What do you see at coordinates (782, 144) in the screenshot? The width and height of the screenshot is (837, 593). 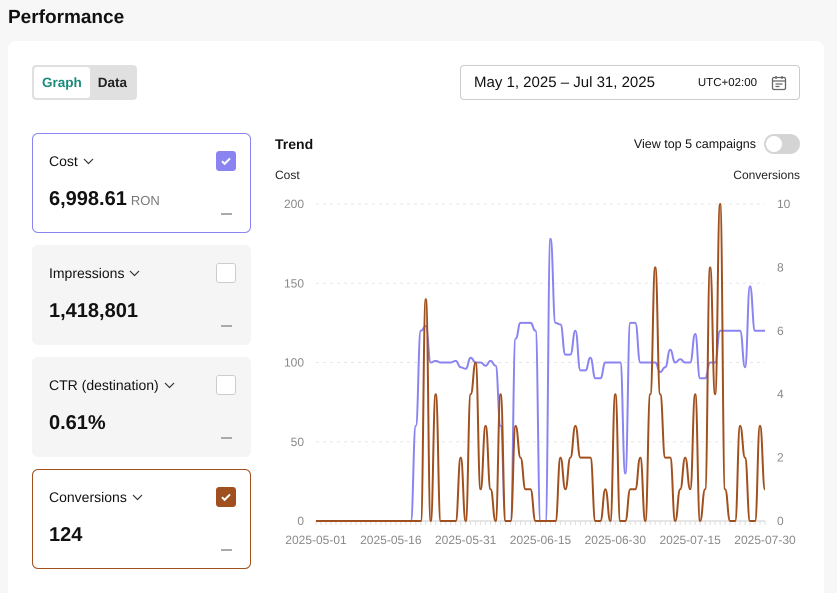 I see `toggle-switch` at bounding box center [782, 144].